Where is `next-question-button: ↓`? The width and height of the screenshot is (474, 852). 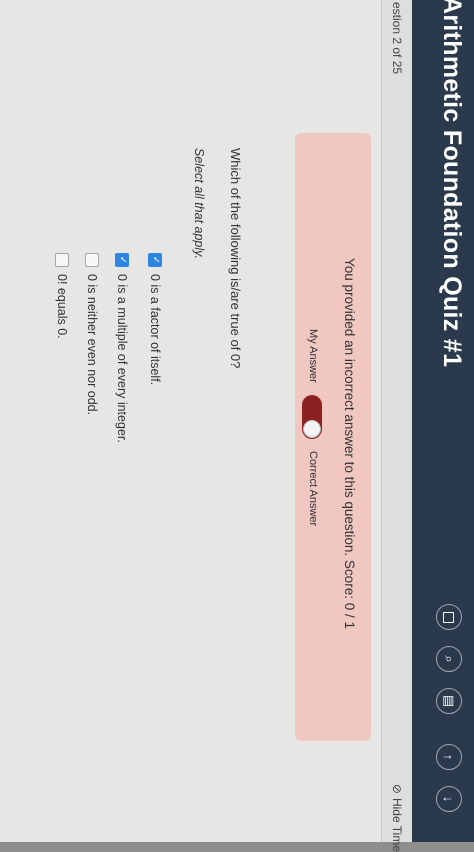
next-question-button: ↓ is located at coordinates (449, 799).